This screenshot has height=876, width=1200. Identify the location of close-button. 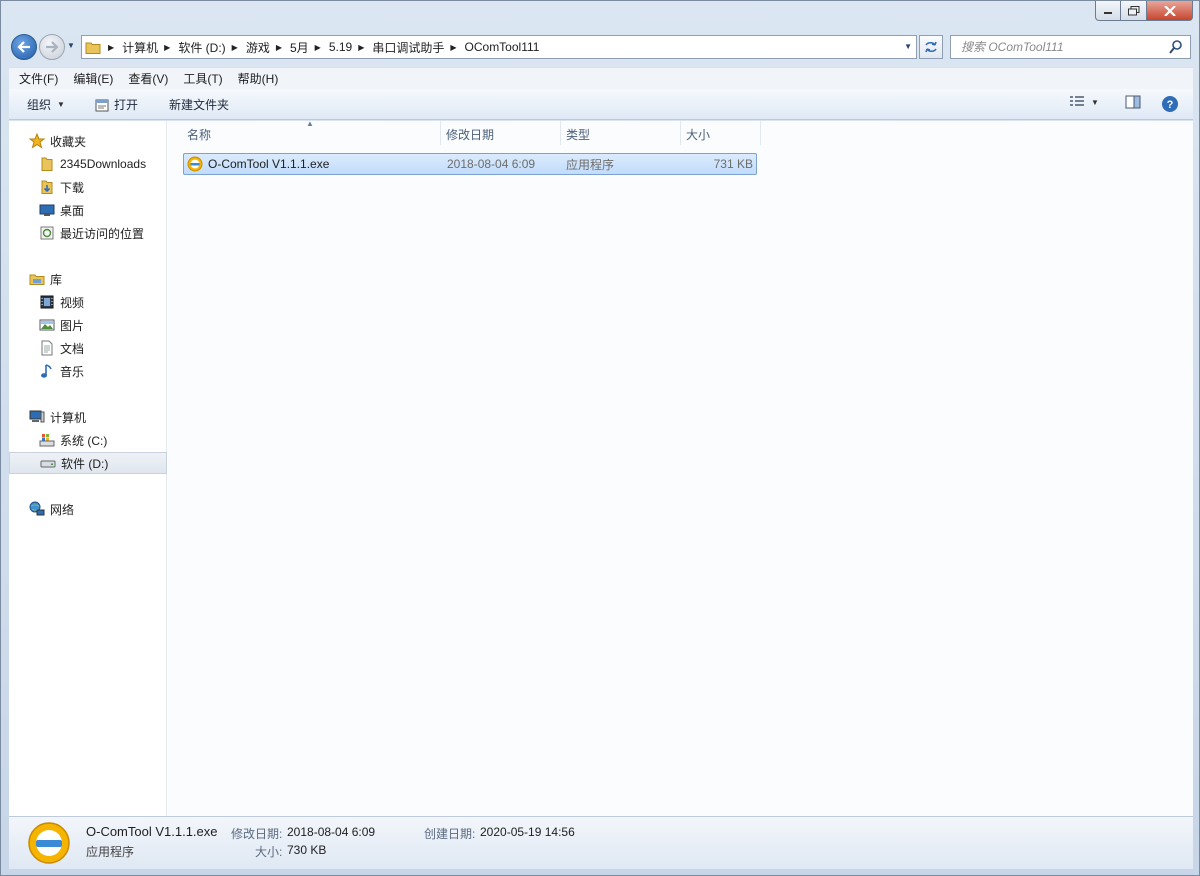
(1170, 11).